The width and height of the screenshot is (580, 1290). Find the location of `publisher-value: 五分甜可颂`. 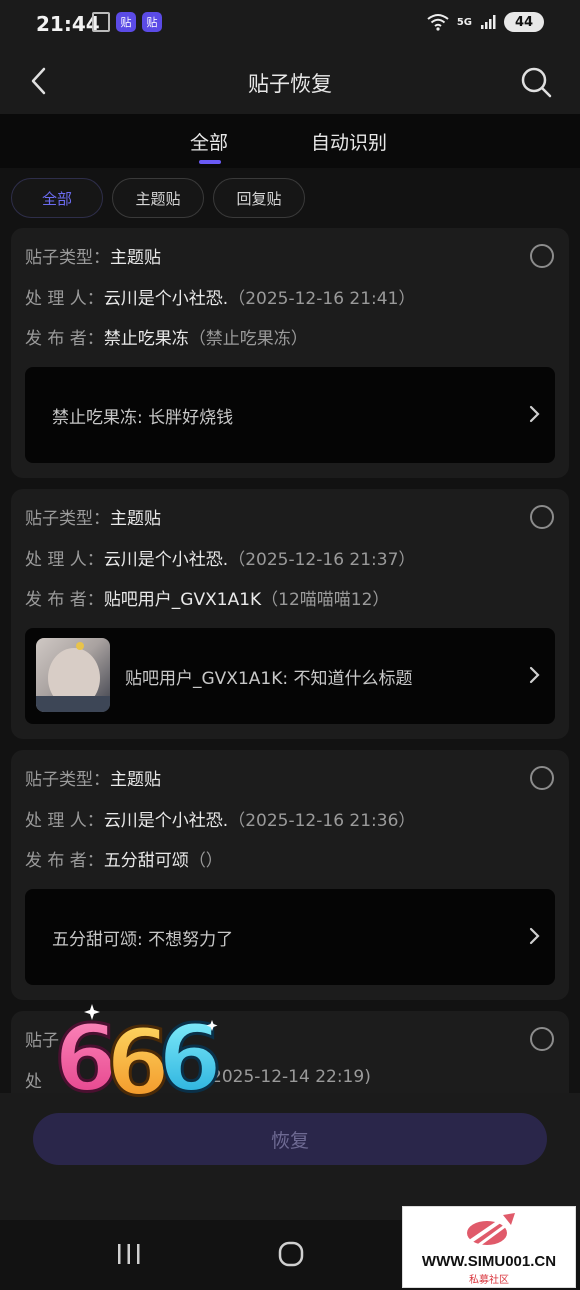

publisher-value: 五分甜可颂 is located at coordinates (146, 861).